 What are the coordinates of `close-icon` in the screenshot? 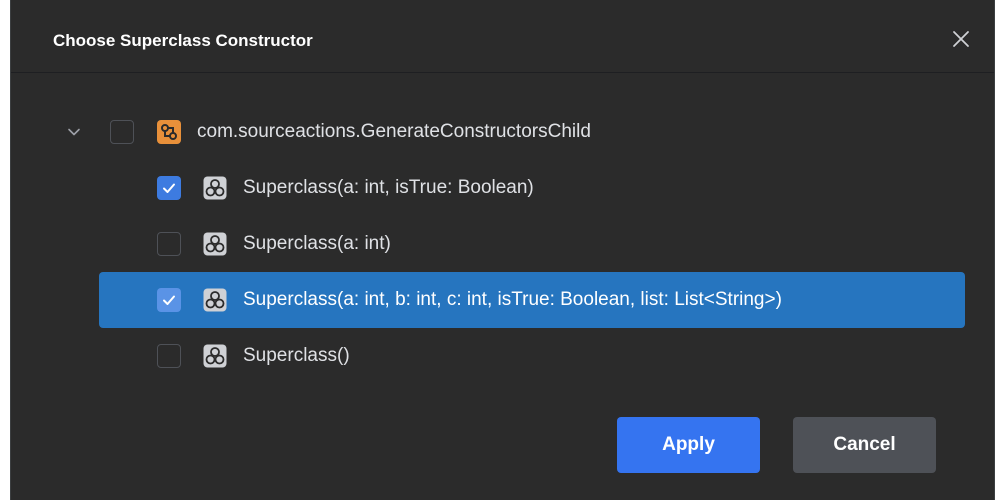 It's located at (961, 39).